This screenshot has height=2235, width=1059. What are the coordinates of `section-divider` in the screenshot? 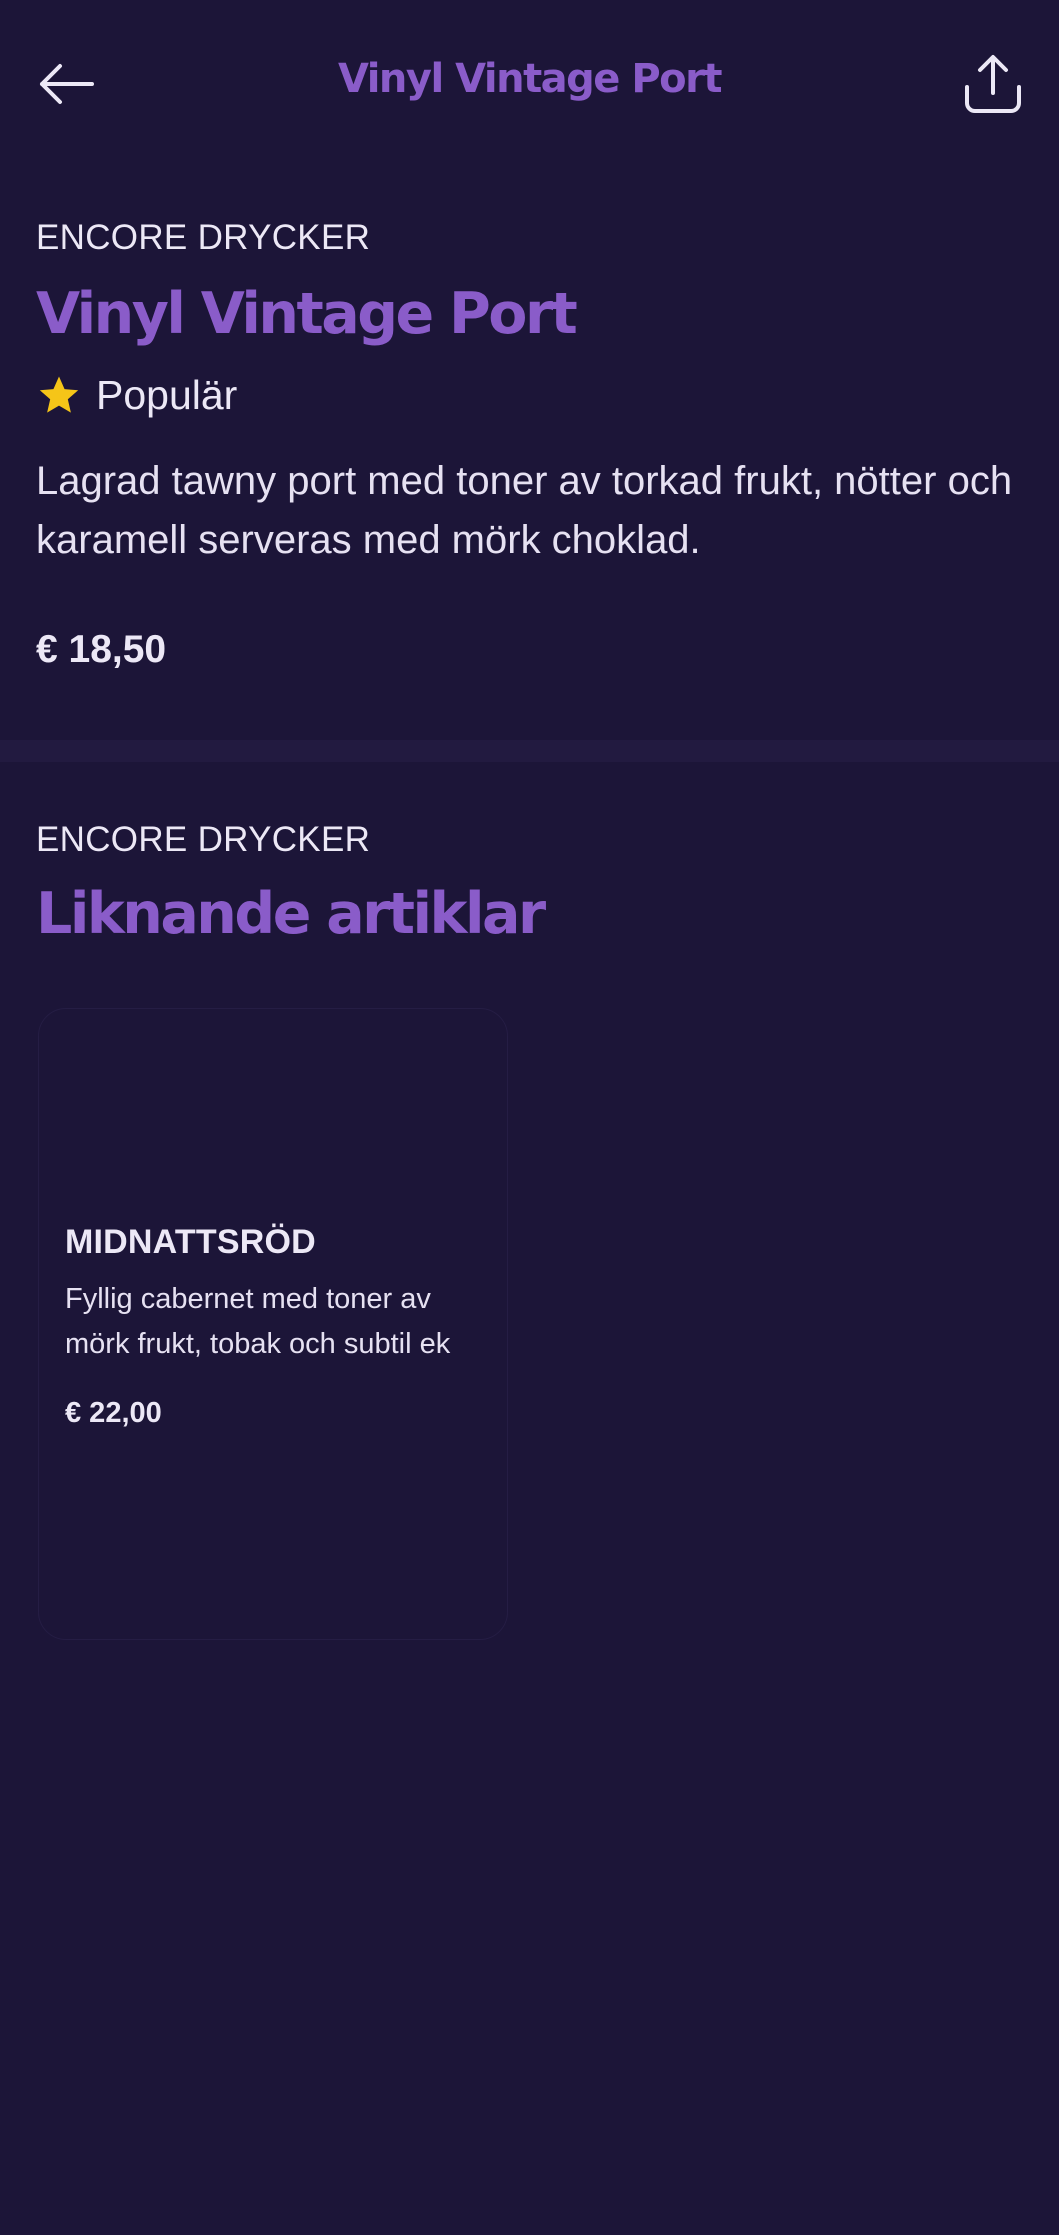 It's located at (529, 751).